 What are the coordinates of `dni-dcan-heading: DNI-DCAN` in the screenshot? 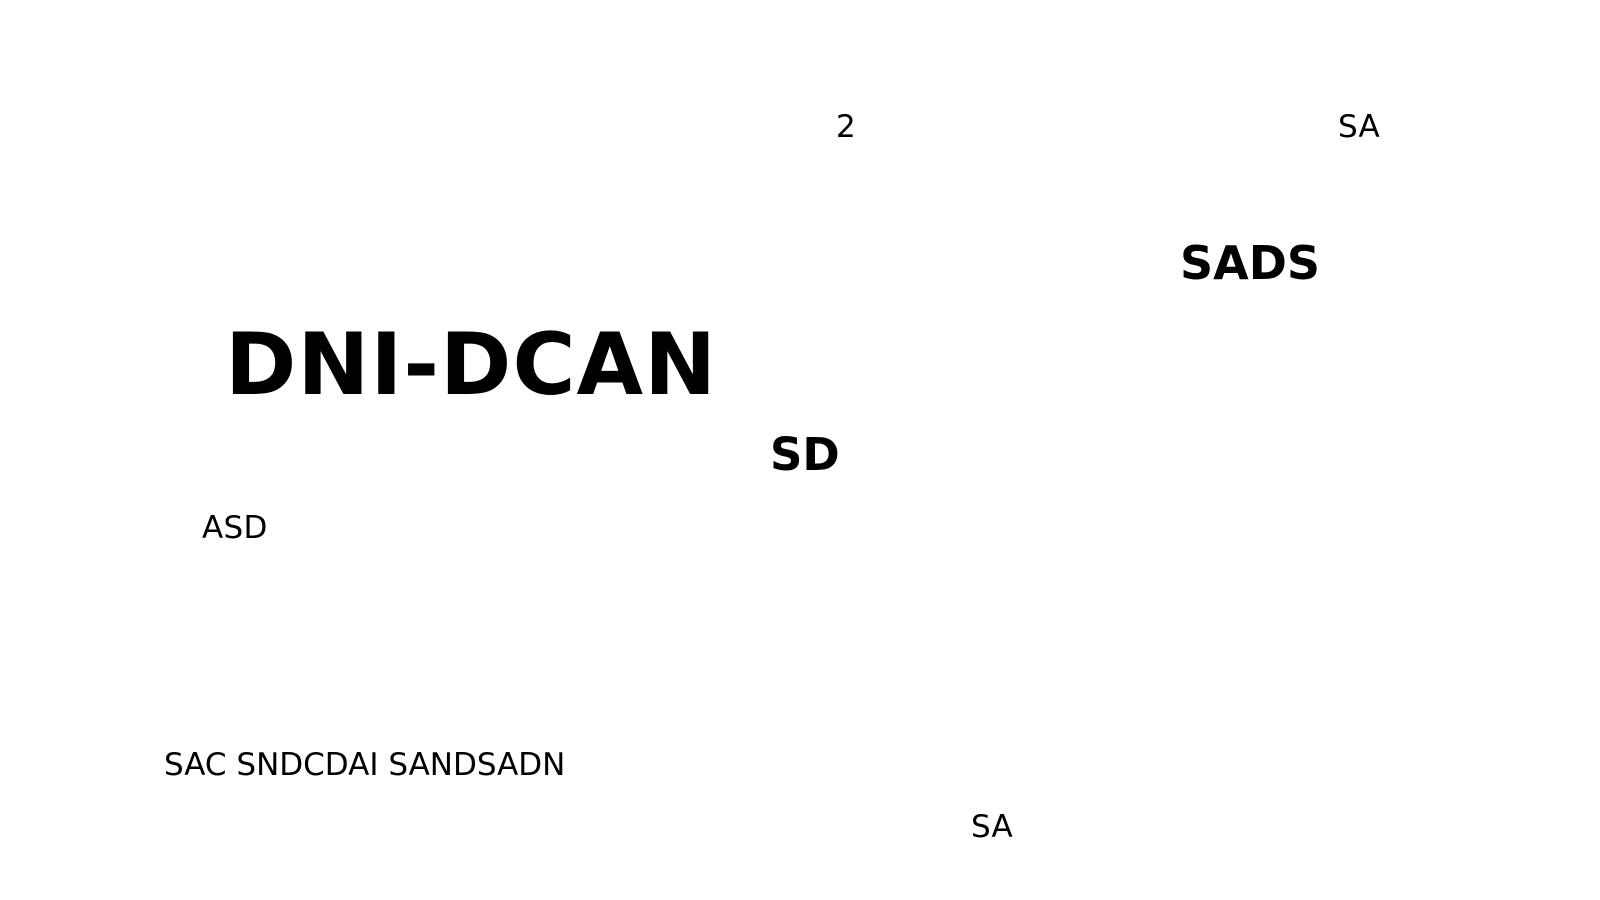 It's located at (471, 365).